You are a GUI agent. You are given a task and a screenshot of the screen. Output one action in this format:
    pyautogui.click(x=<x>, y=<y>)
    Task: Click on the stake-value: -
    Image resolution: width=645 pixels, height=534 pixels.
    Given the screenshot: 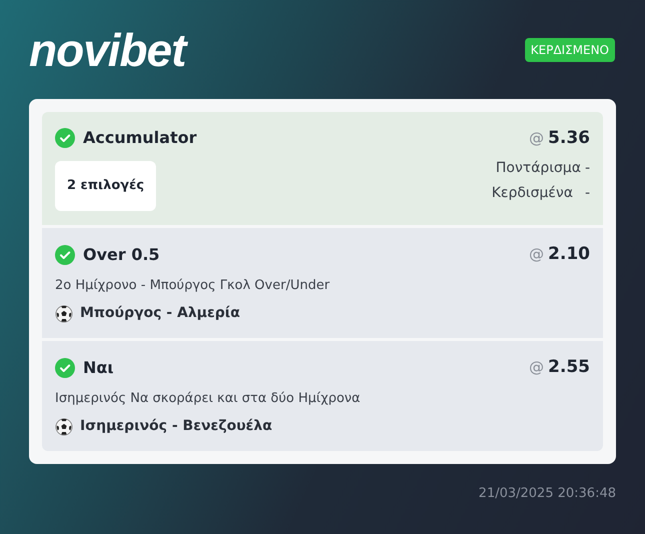 What is the action you would take?
    pyautogui.click(x=587, y=168)
    